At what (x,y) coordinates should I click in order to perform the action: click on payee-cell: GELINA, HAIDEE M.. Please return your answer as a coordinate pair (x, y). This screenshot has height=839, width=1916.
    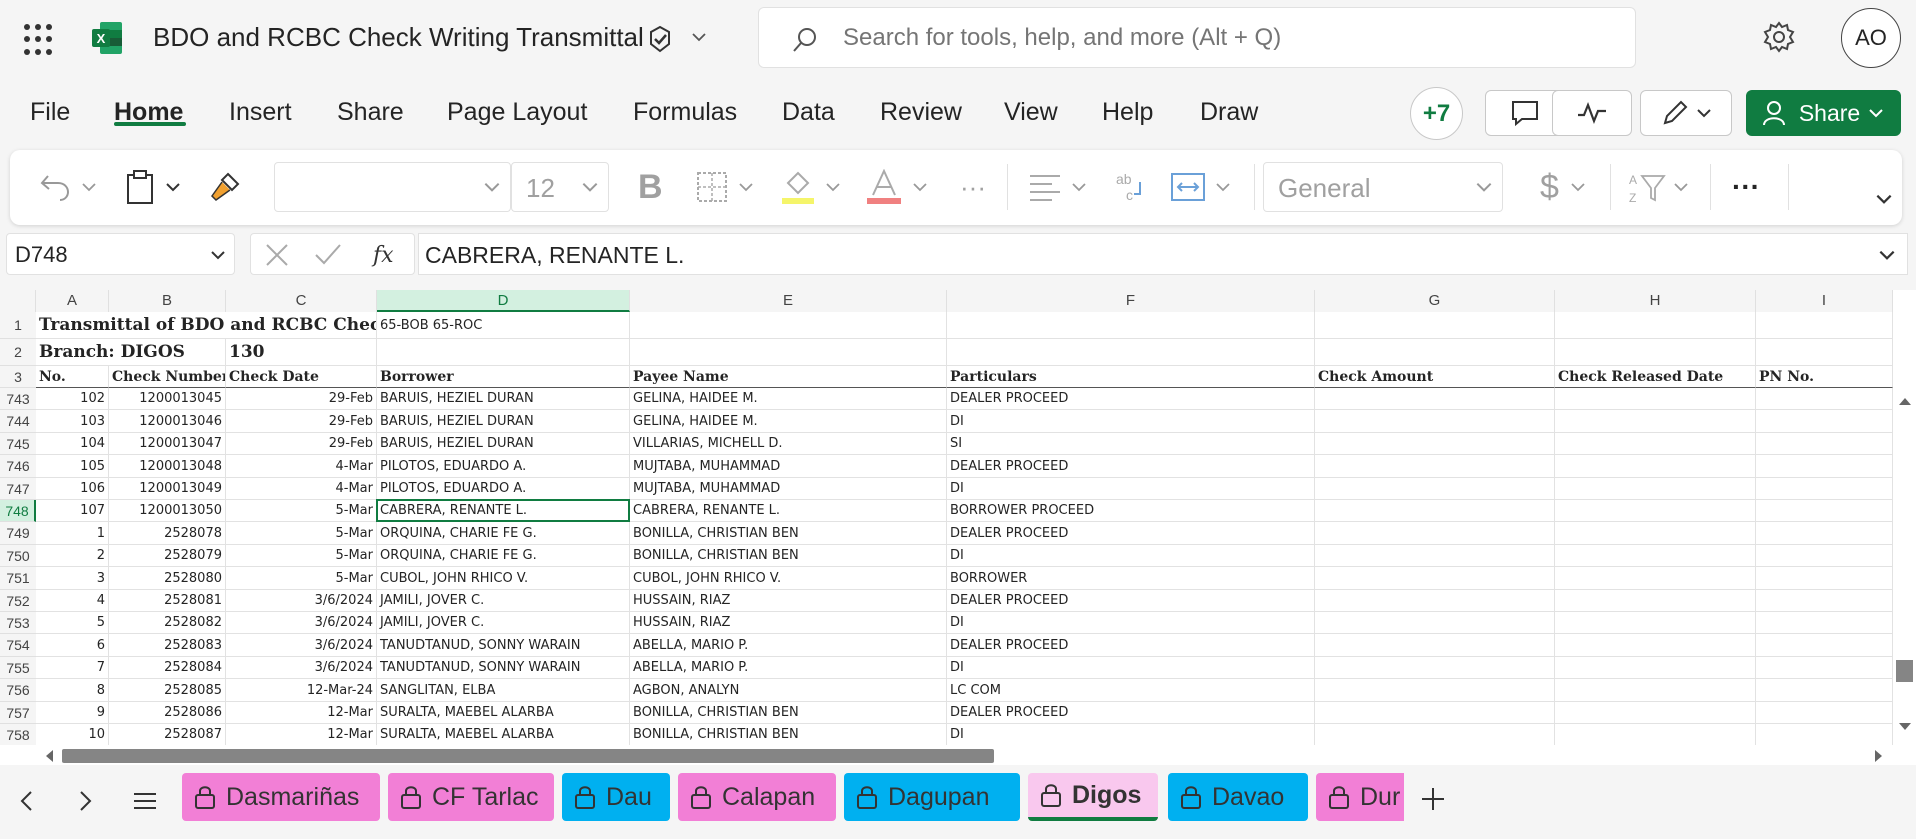
    Looking at the image, I should click on (788, 421).